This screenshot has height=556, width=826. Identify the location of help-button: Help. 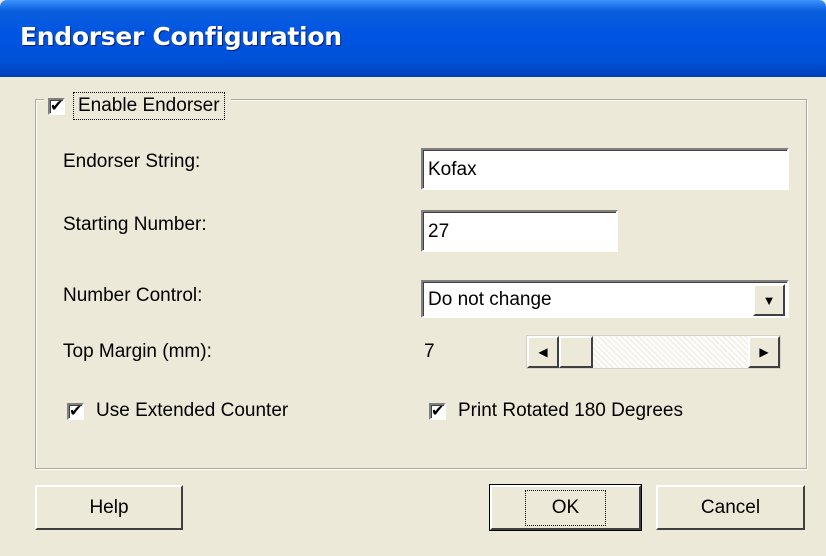
(109, 507).